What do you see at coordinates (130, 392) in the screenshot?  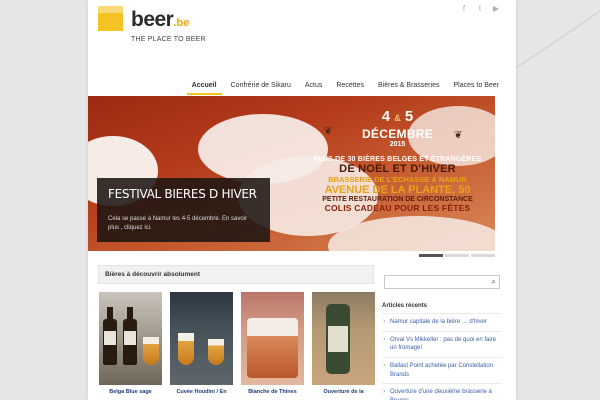 I see `beer-card-label: Belga Blue sage` at bounding box center [130, 392].